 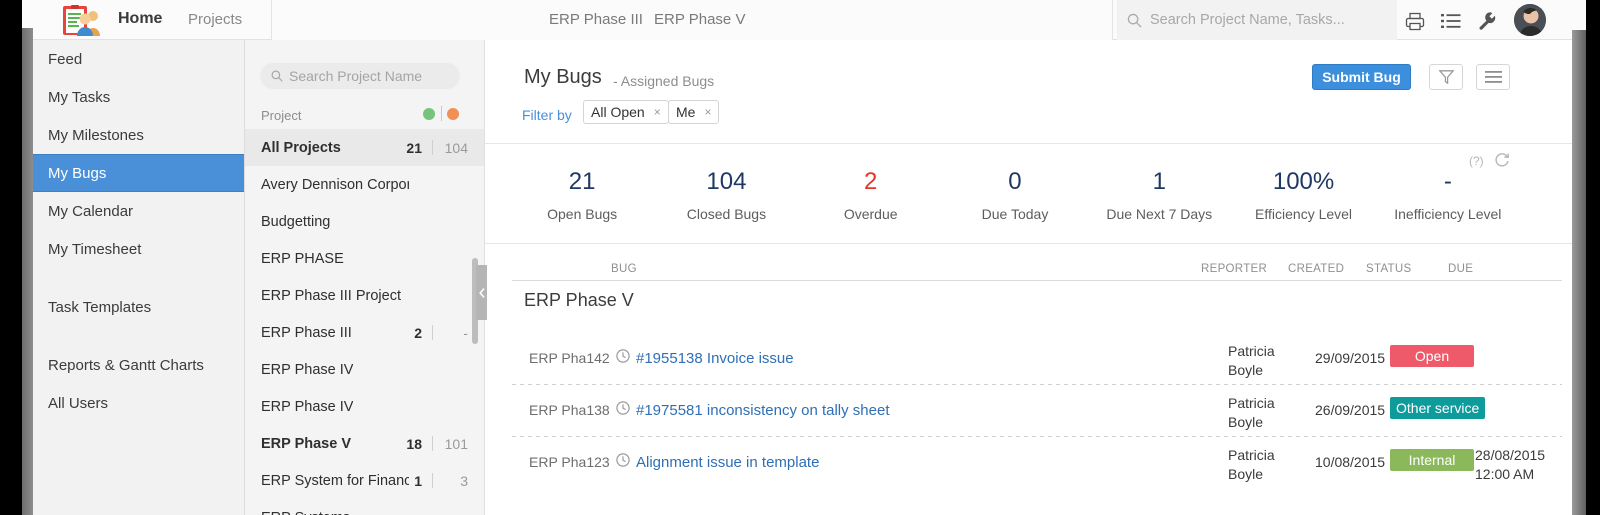 I want to click on sidebar-item-all-users: All Users, so click(x=138, y=403).